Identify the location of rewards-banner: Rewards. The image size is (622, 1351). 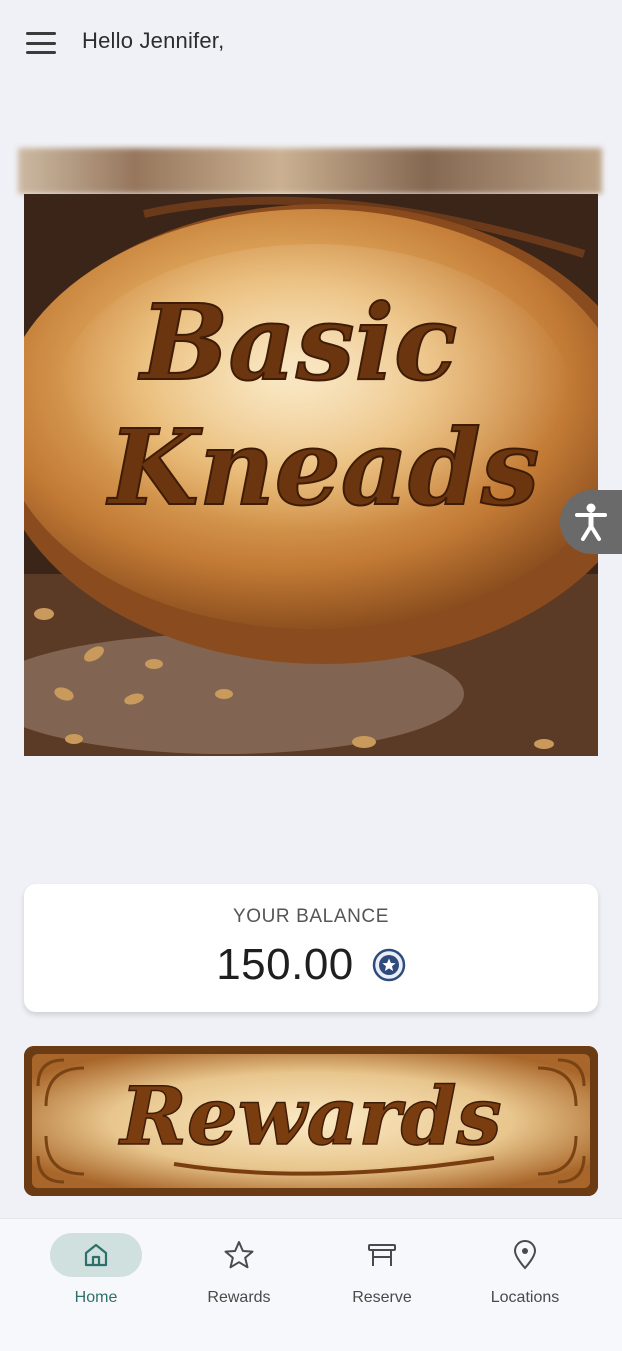
(311, 1121).